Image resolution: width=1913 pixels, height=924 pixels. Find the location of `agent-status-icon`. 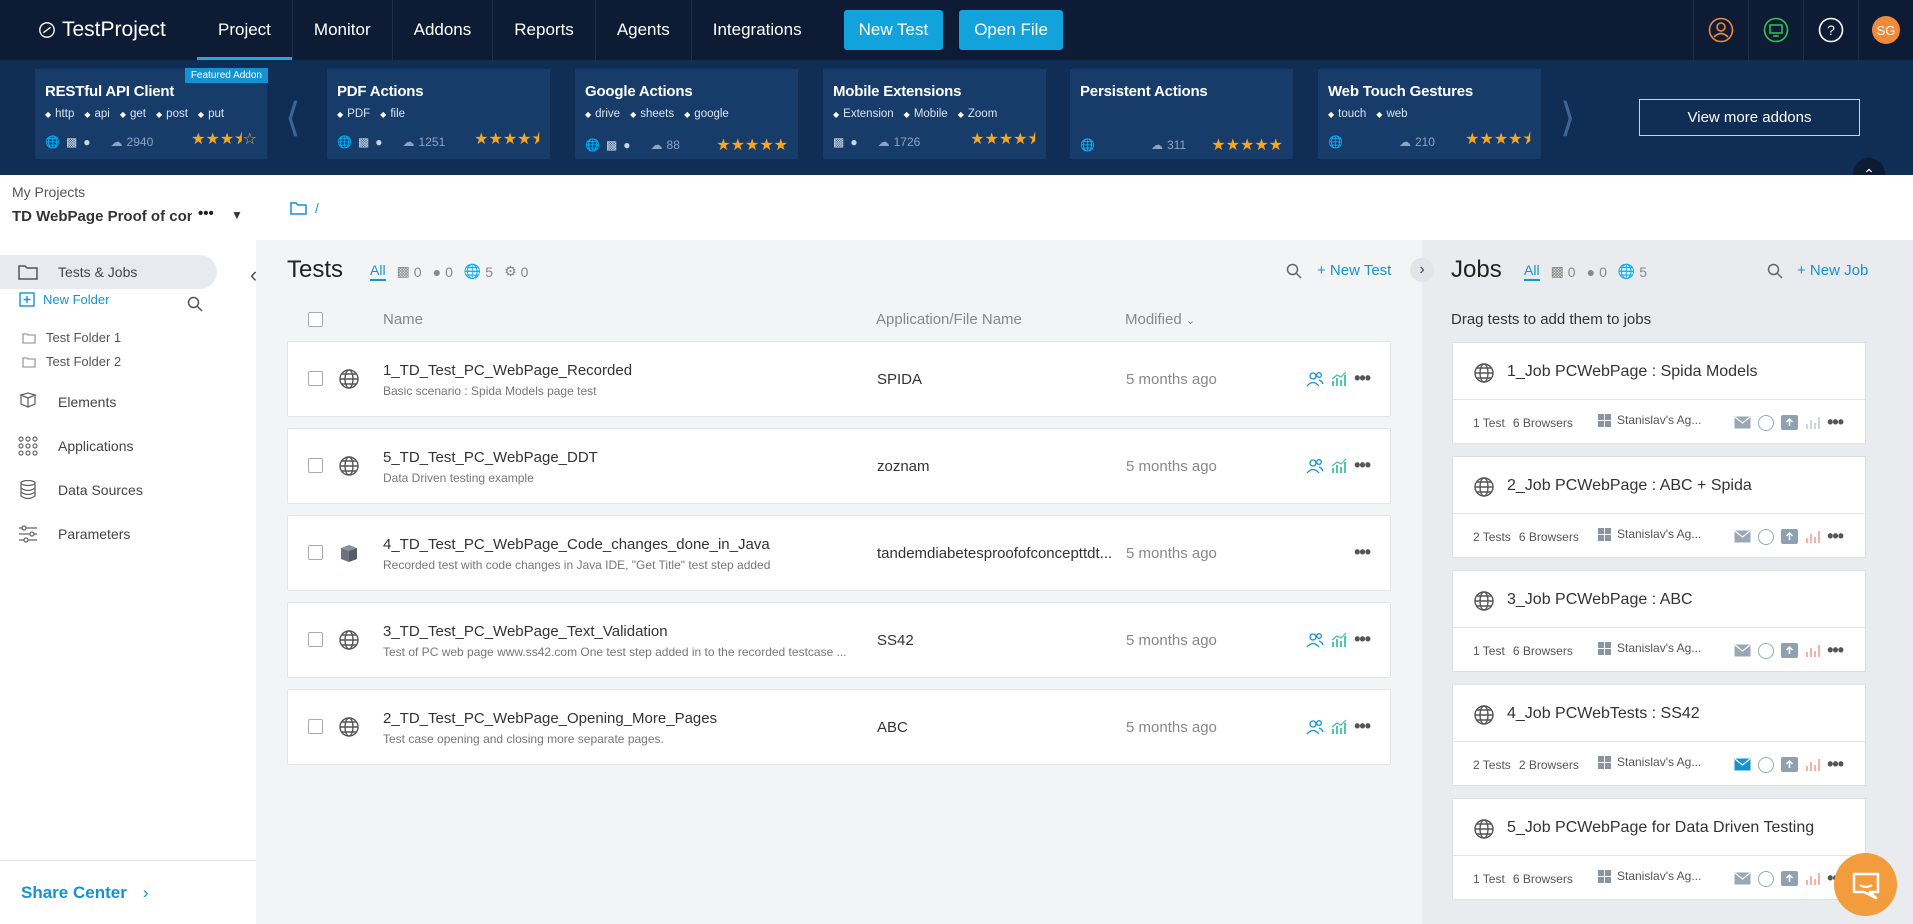

agent-status-icon is located at coordinates (1775, 30).